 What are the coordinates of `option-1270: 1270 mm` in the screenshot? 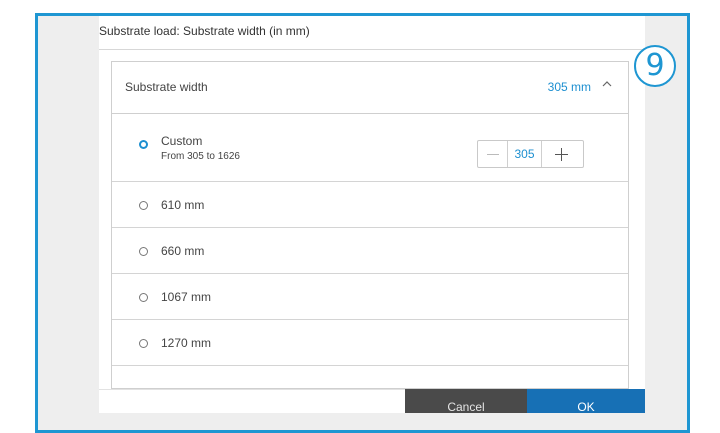 It's located at (370, 343).